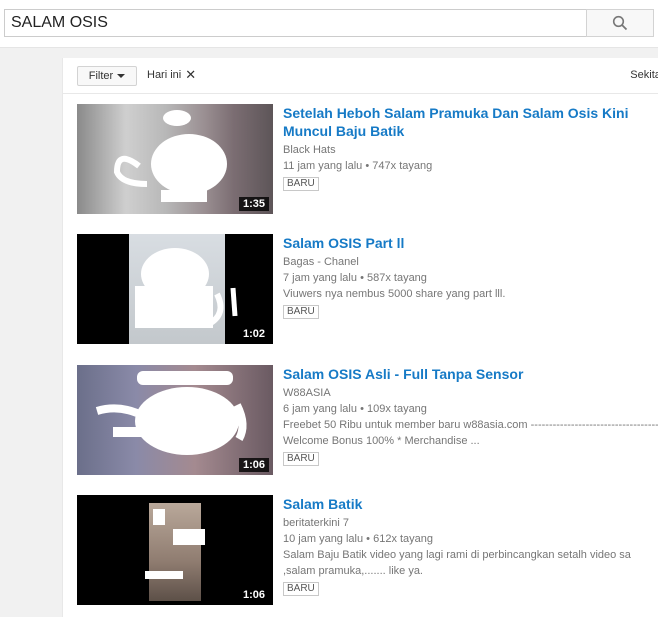 The height and width of the screenshot is (617, 658). I want to click on video-meta: 11 jam yang lalu • 747x tayang, so click(470, 166).